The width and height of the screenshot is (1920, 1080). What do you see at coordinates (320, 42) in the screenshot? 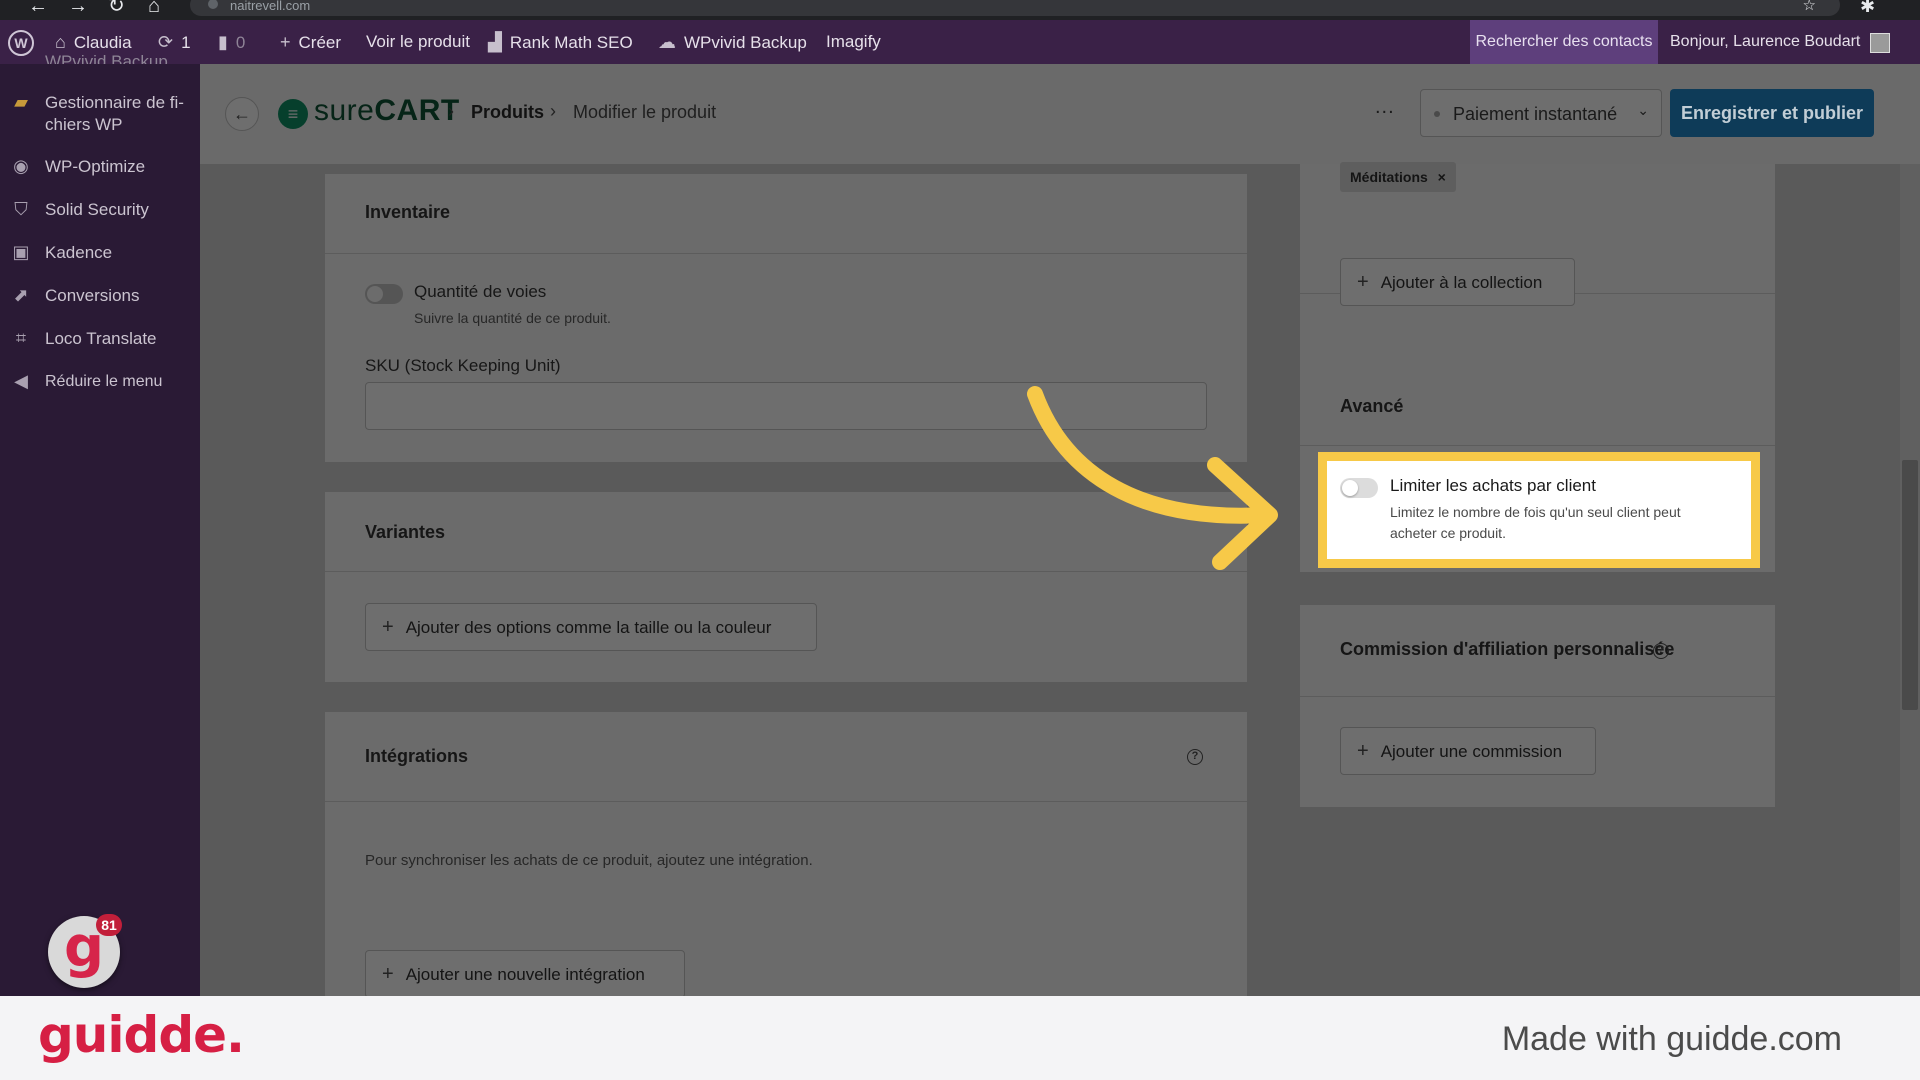
I see `adminbar-create-label: Créer` at bounding box center [320, 42].